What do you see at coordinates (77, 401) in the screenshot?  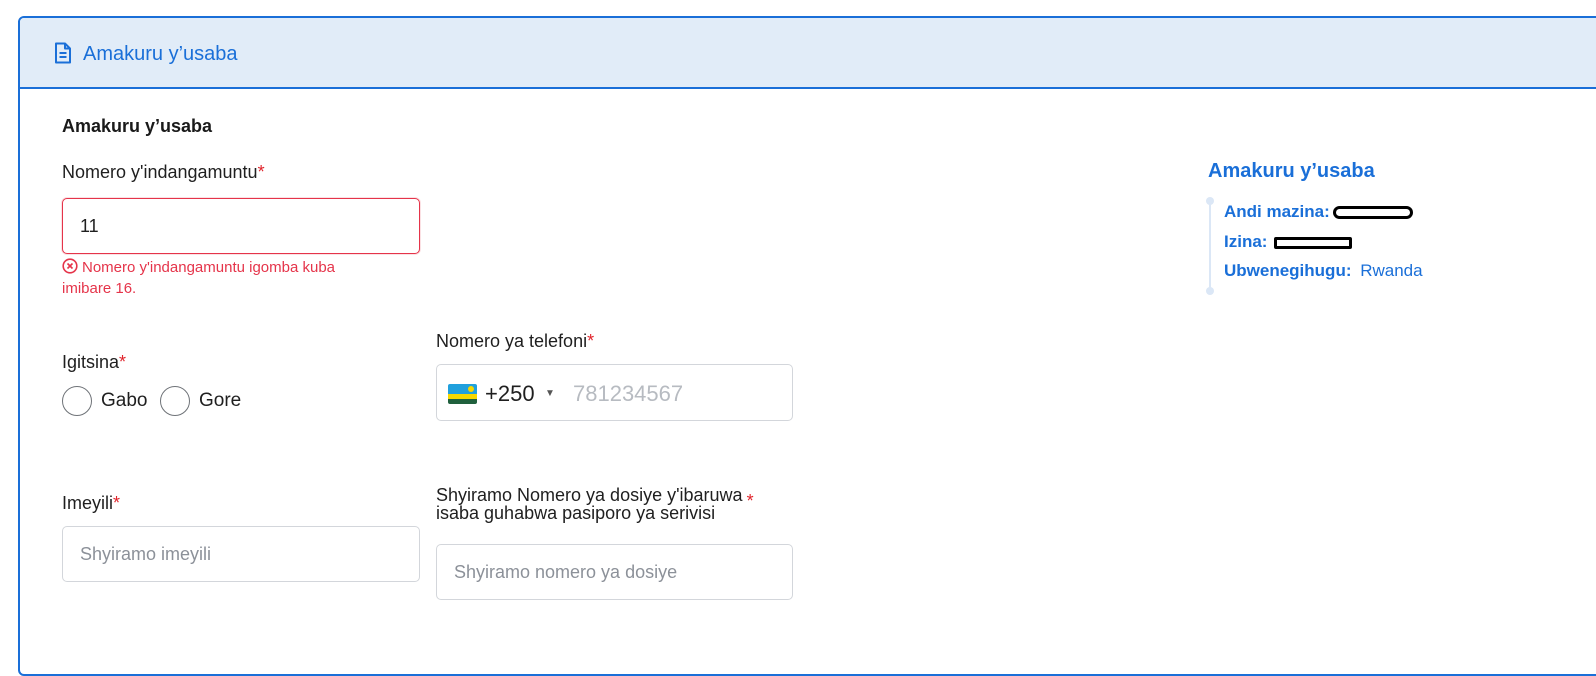 I see `gender-radio-gabo` at bounding box center [77, 401].